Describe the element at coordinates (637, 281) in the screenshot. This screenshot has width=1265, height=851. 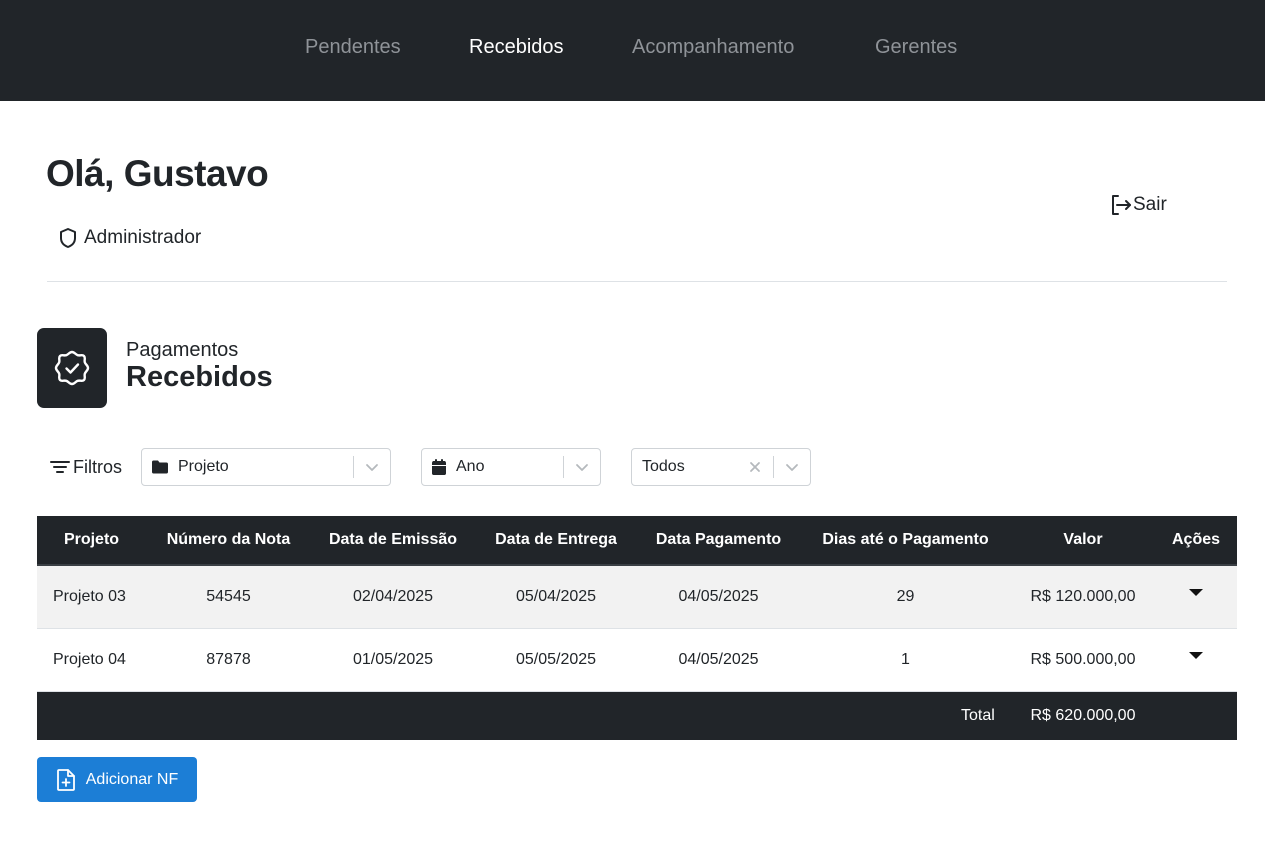
I see `header-divider` at that location.